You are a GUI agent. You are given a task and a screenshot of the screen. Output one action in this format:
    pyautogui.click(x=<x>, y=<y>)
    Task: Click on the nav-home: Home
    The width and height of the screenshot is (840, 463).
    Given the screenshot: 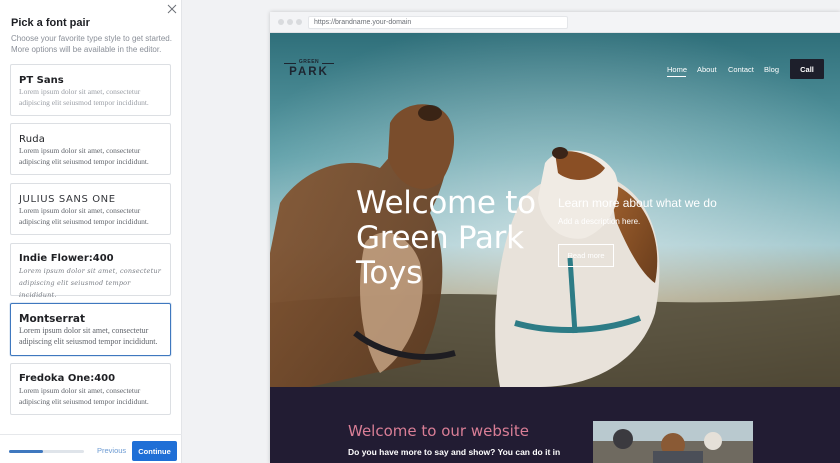 What is the action you would take?
    pyautogui.click(x=677, y=69)
    